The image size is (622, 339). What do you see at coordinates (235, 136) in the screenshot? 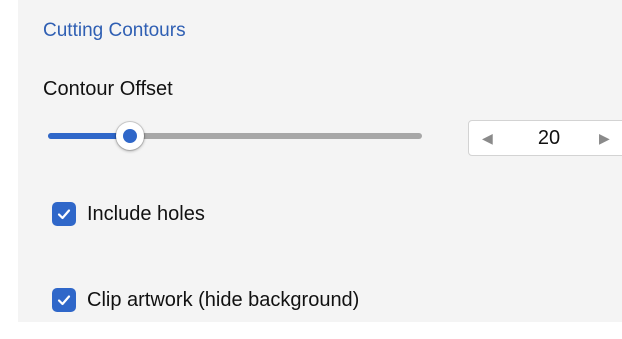
I see `contour-offset-slider` at bounding box center [235, 136].